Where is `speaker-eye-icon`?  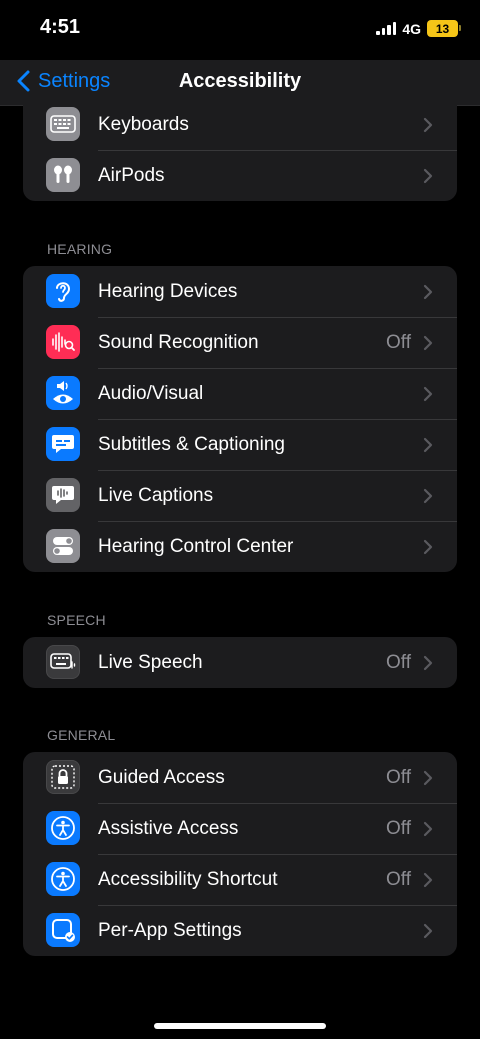
speaker-eye-icon is located at coordinates (63, 393).